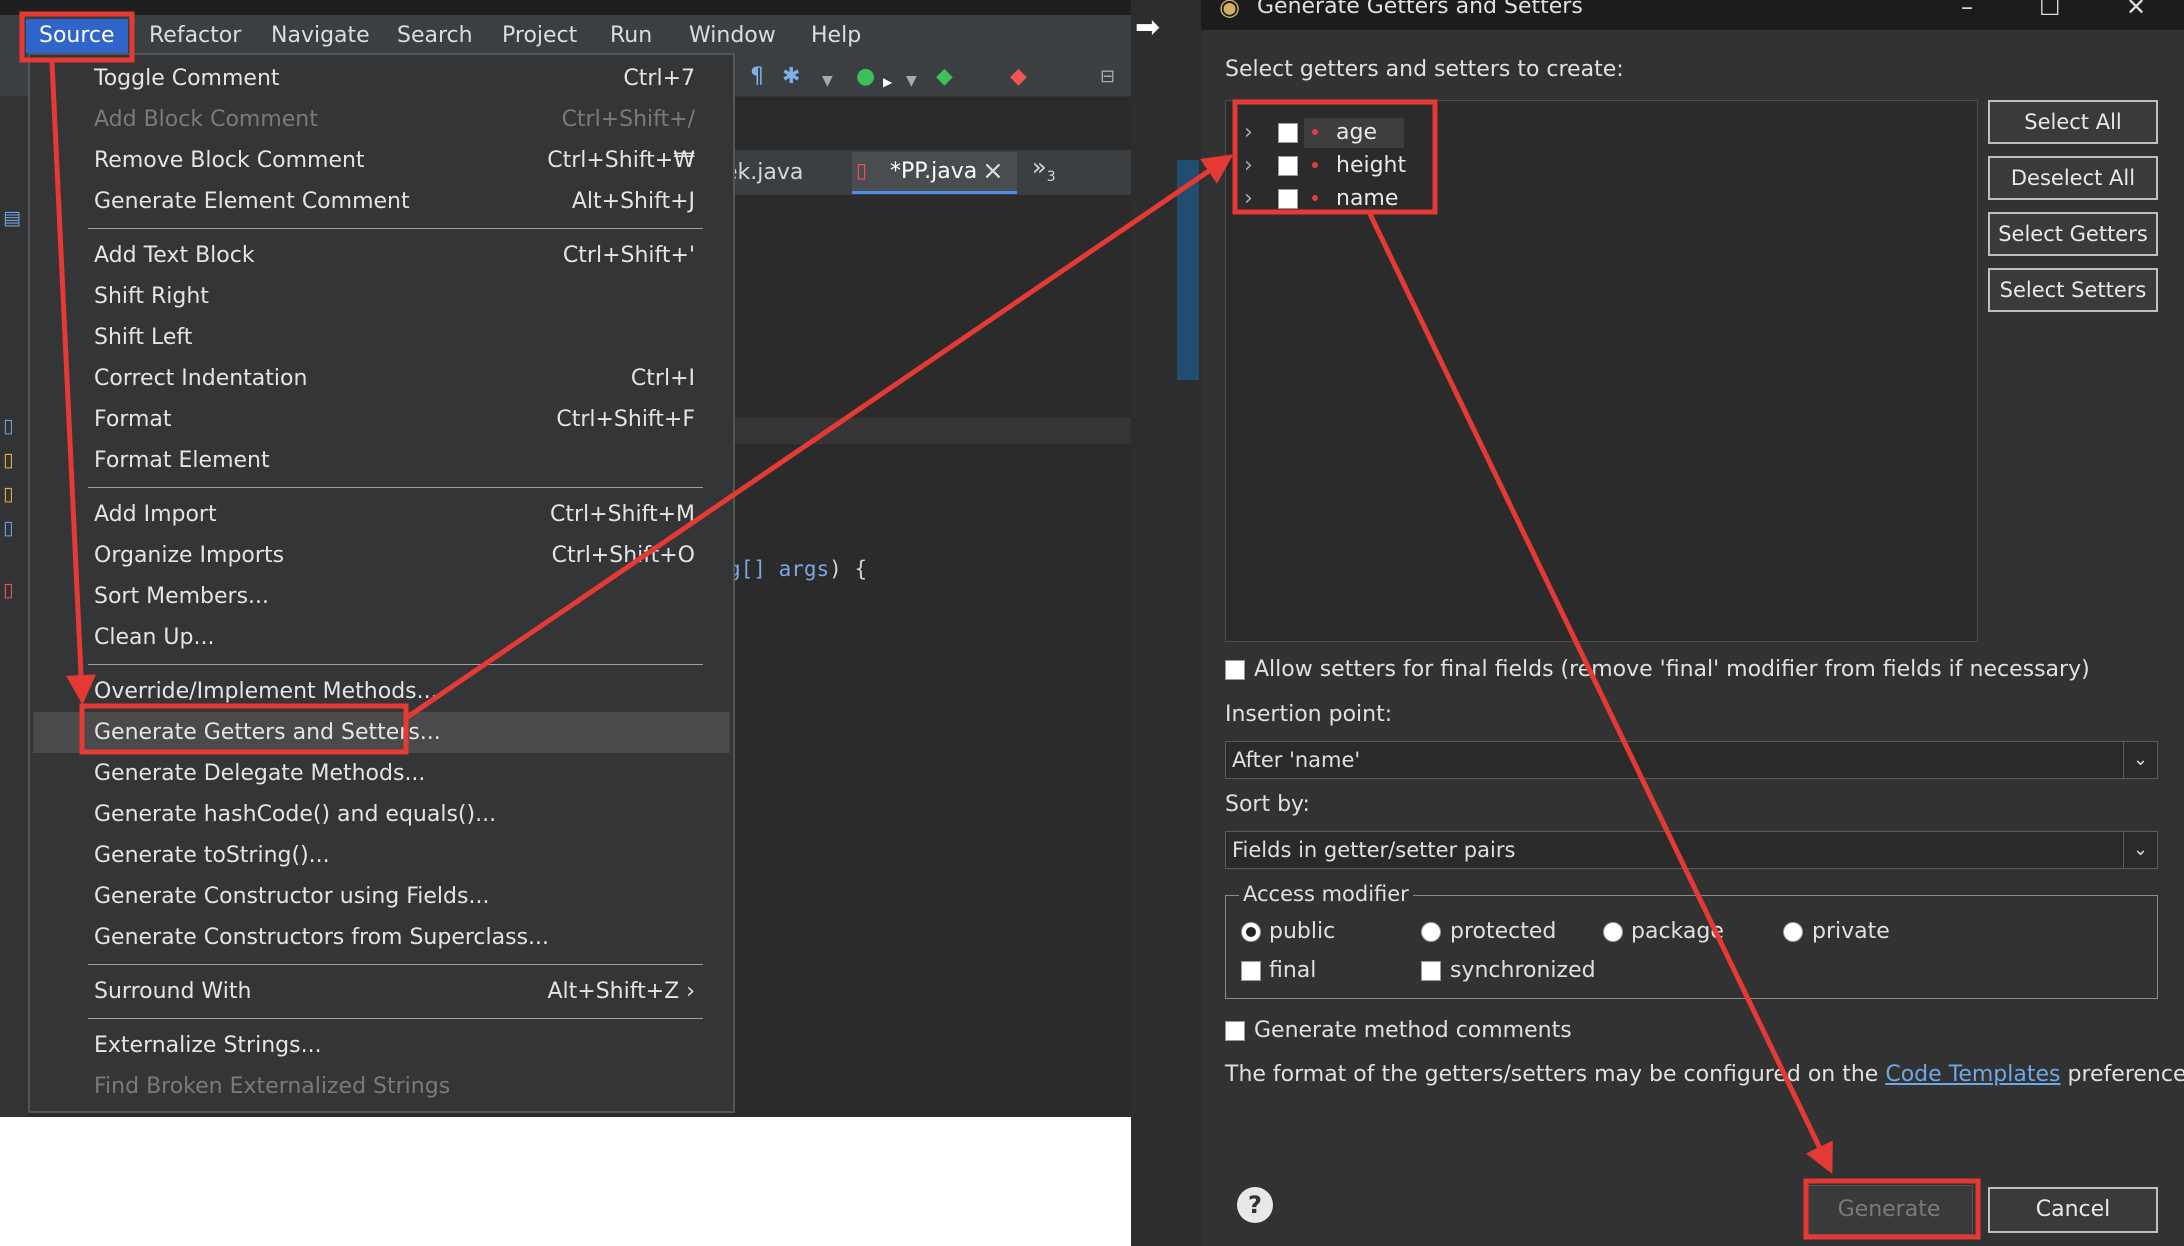  I want to click on coverage-icon: ◆, so click(944, 77).